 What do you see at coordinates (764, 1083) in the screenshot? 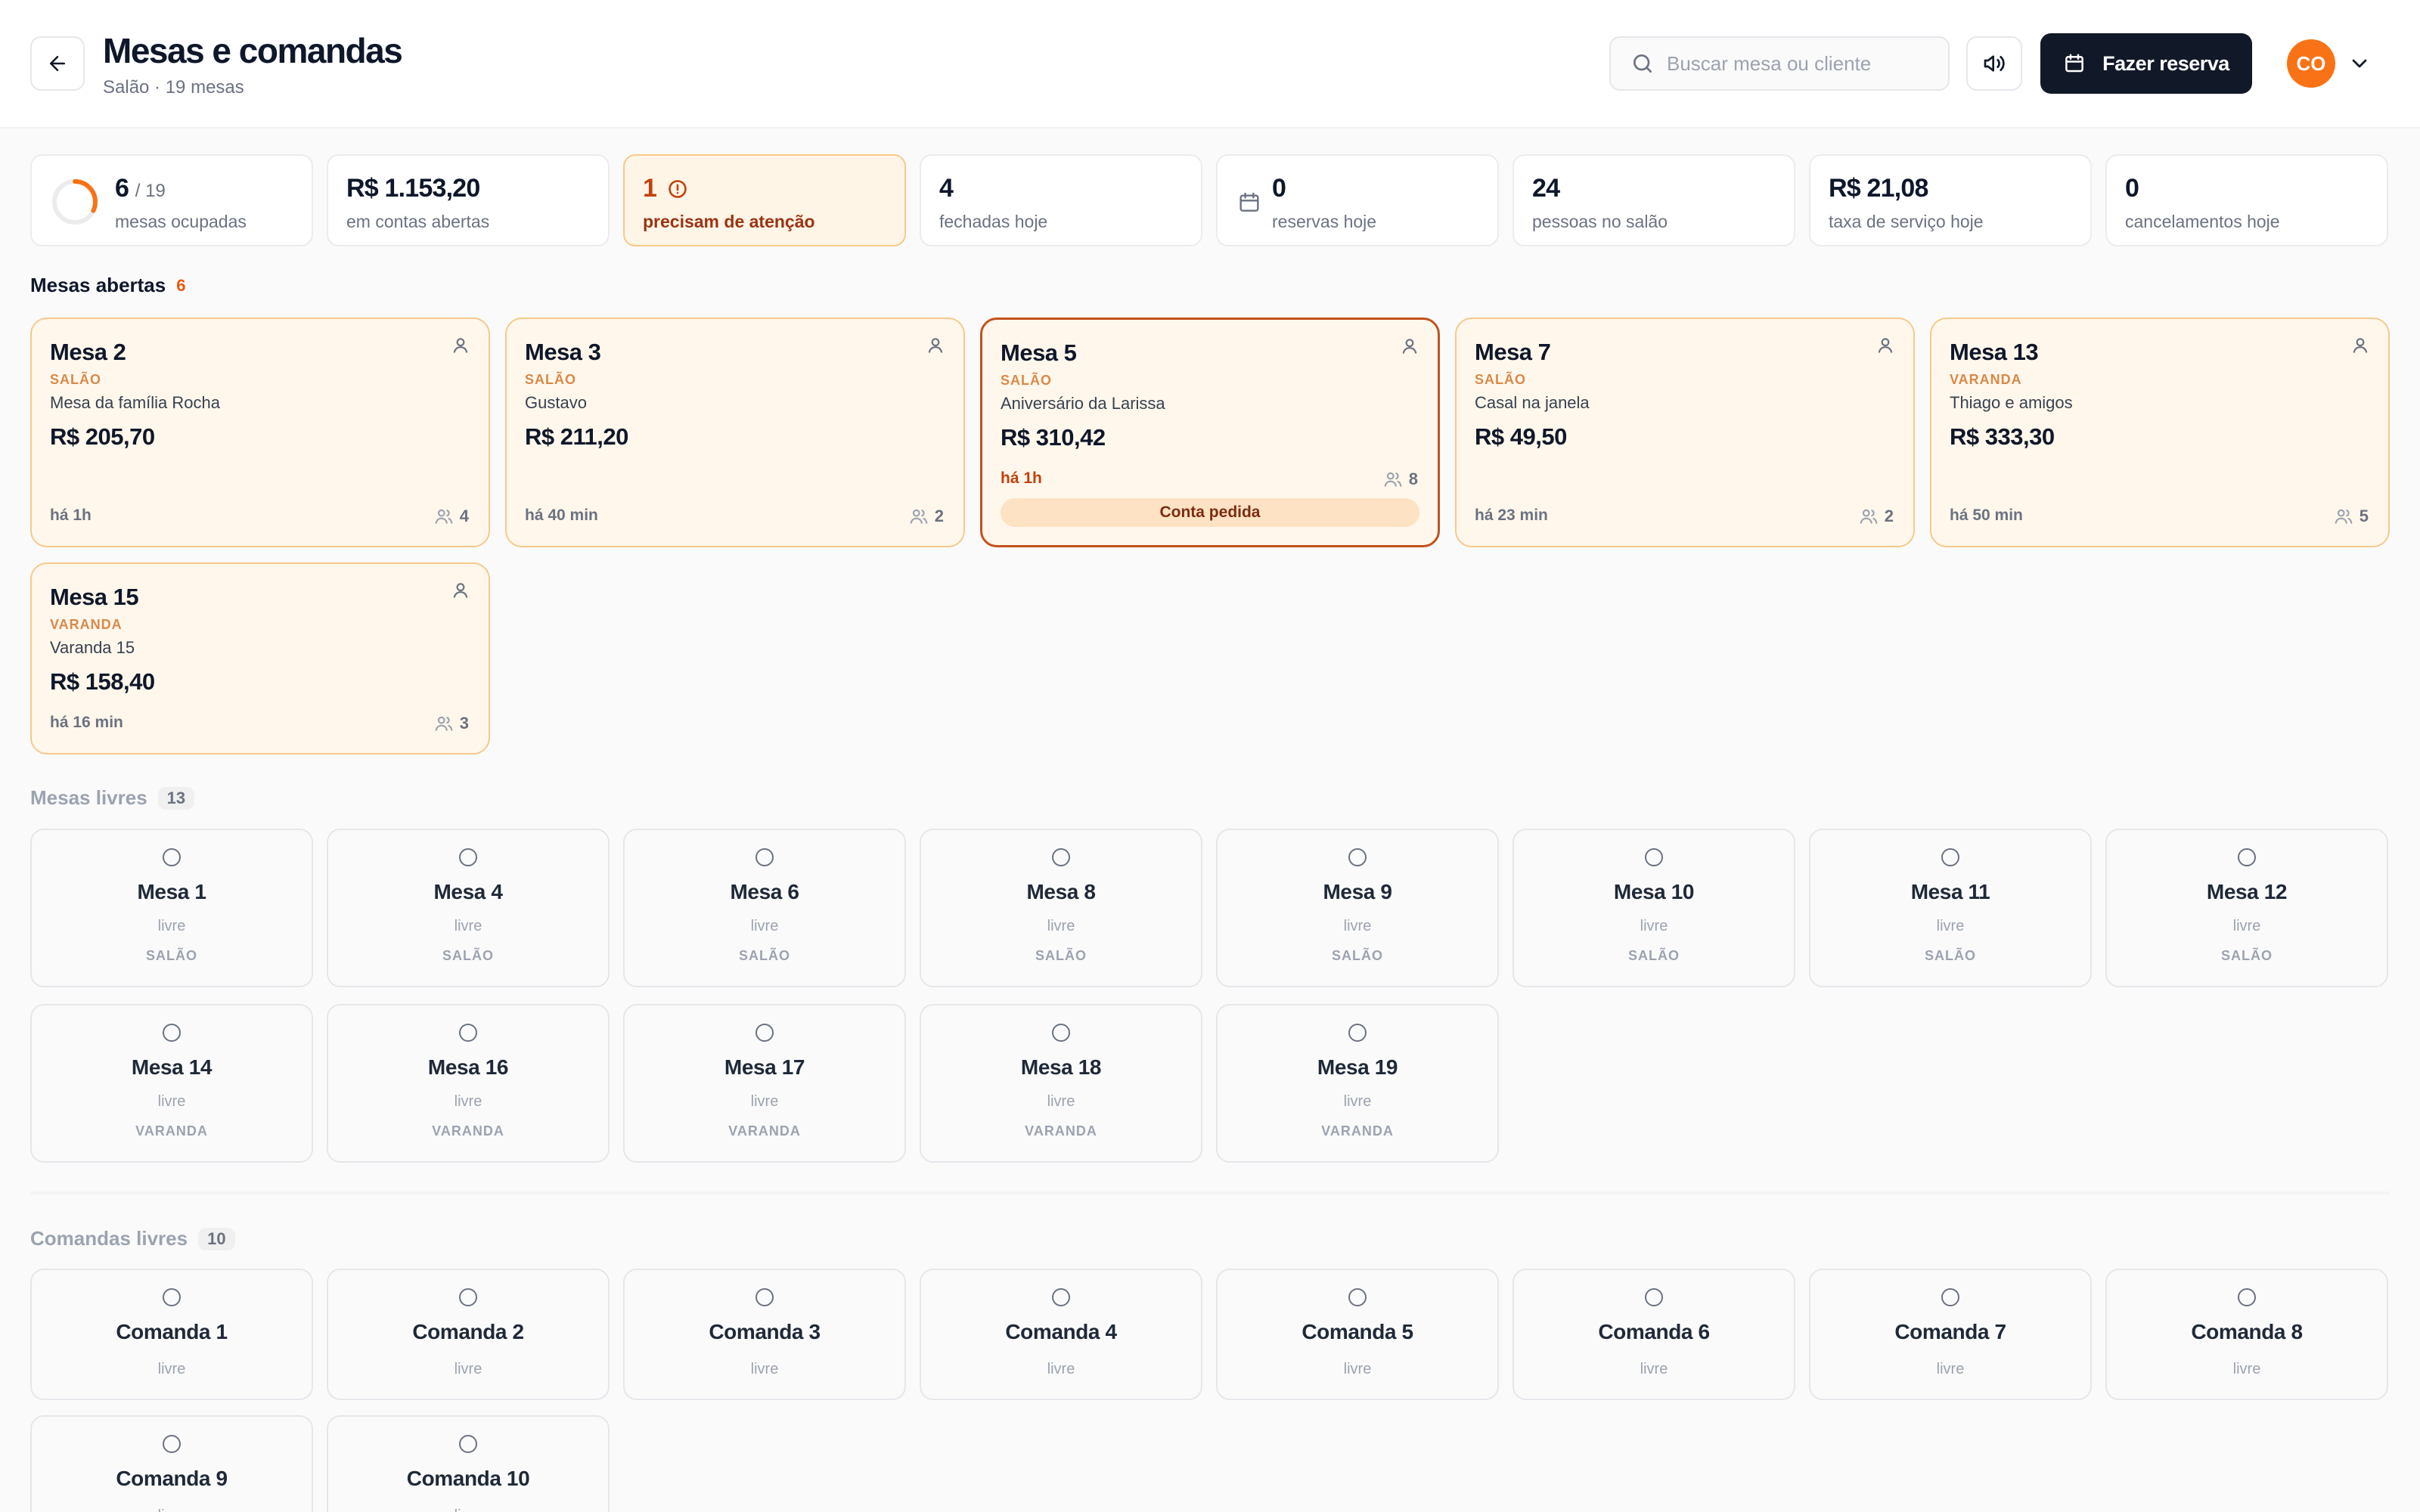
I see `free-table-card: Mesa 17 livre VARANDA` at bounding box center [764, 1083].